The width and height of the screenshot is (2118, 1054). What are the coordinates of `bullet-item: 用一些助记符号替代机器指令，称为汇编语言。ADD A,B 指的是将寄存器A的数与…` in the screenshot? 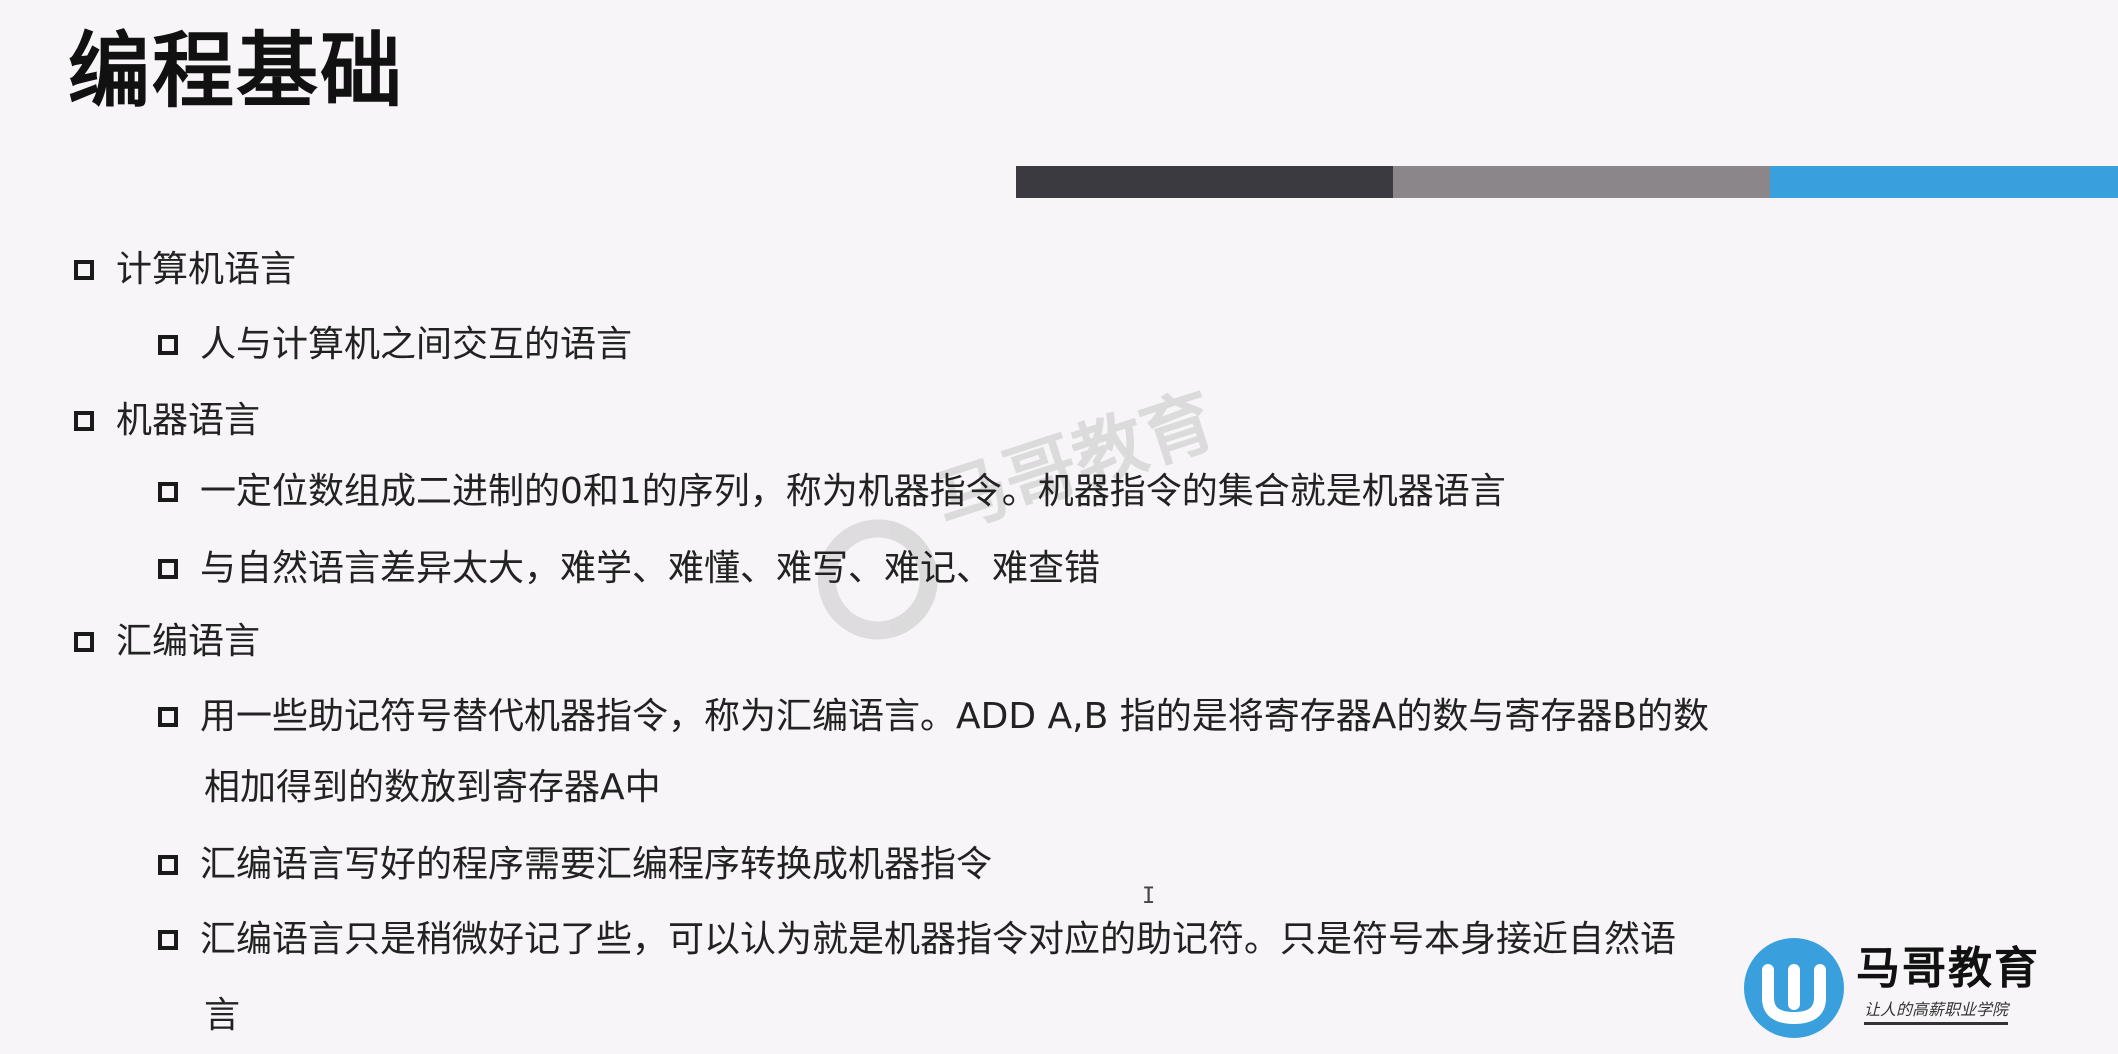 It's located at (933, 717).